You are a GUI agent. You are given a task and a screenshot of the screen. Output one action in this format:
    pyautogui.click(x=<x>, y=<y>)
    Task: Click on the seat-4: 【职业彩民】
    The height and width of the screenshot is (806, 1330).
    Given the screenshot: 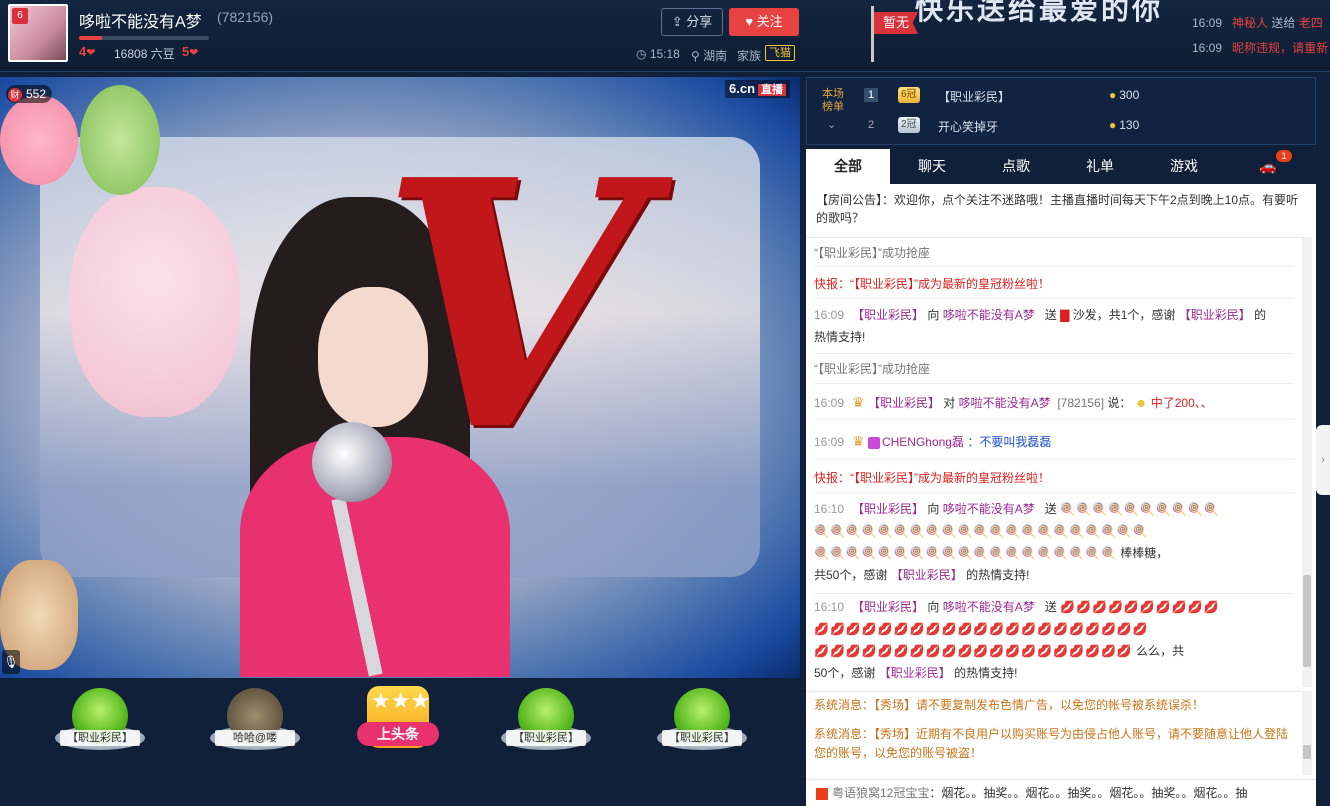 What is the action you would take?
    pyautogui.click(x=546, y=733)
    